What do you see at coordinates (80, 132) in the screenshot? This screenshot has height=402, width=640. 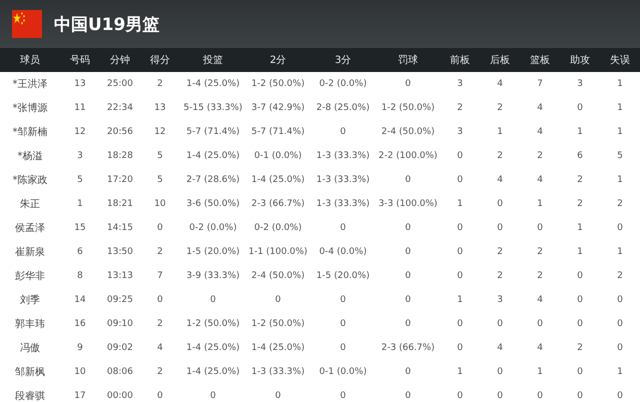 I see `table-cell-text: 12` at bounding box center [80, 132].